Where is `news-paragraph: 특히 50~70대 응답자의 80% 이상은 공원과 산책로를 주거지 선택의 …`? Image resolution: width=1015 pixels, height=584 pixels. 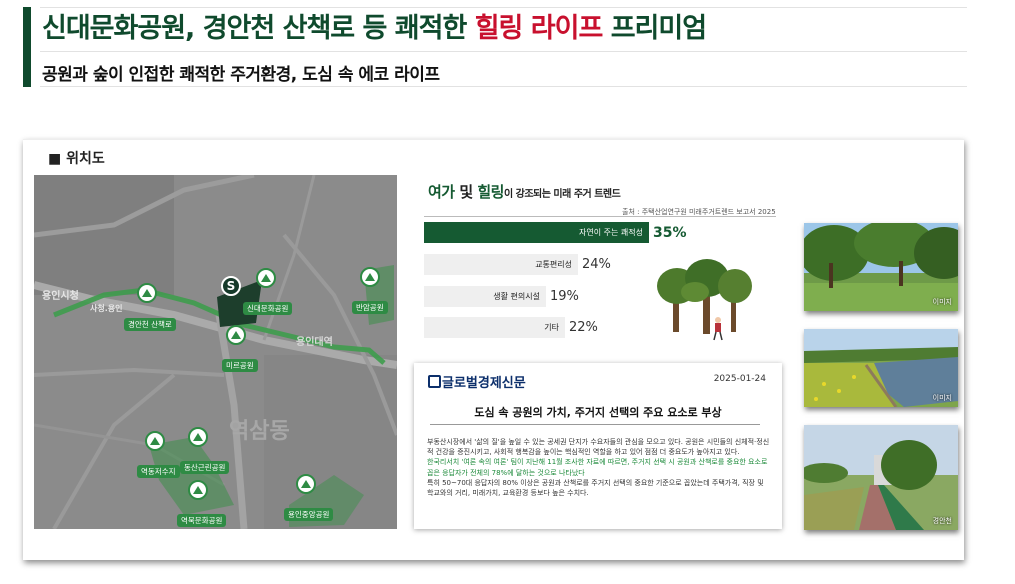 news-paragraph: 특히 50~70대 응답자의 80% 이상은 공원과 산책로를 주거지 선택의 … is located at coordinates (595, 488).